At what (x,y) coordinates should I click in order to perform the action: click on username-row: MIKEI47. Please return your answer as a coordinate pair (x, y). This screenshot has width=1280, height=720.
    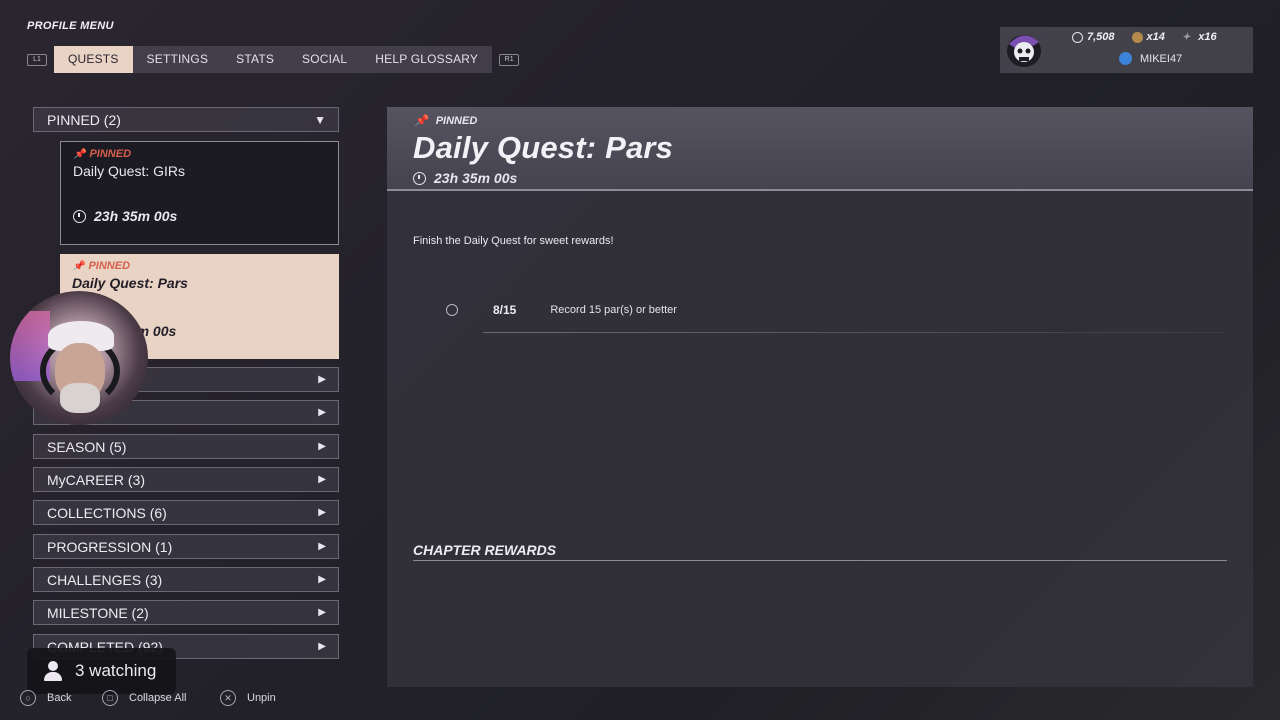
    Looking at the image, I should click on (1150, 58).